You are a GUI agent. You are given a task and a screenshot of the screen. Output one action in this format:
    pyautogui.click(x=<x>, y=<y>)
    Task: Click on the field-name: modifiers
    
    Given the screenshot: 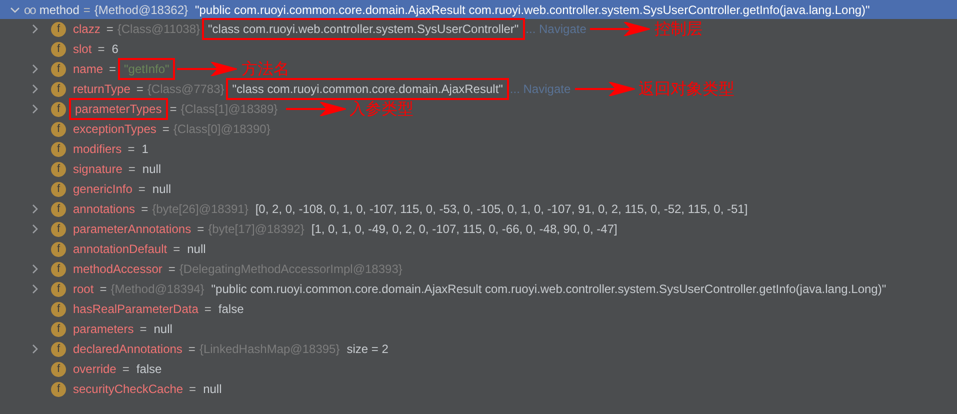 What is the action you would take?
    pyautogui.click(x=97, y=149)
    